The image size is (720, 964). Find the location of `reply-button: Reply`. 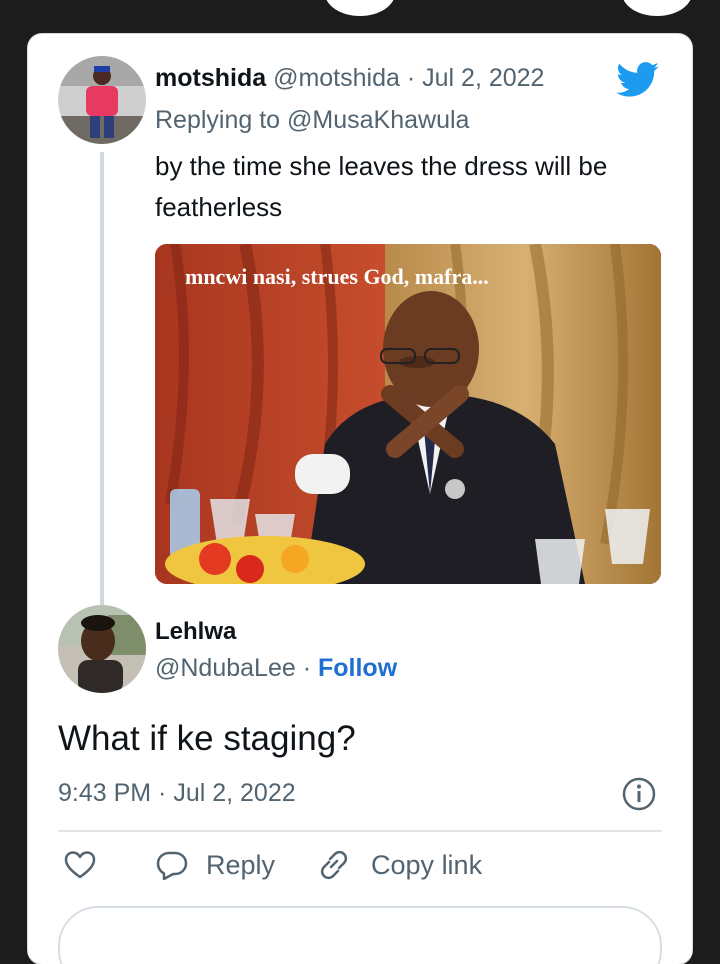

reply-button: Reply is located at coordinates (215, 865).